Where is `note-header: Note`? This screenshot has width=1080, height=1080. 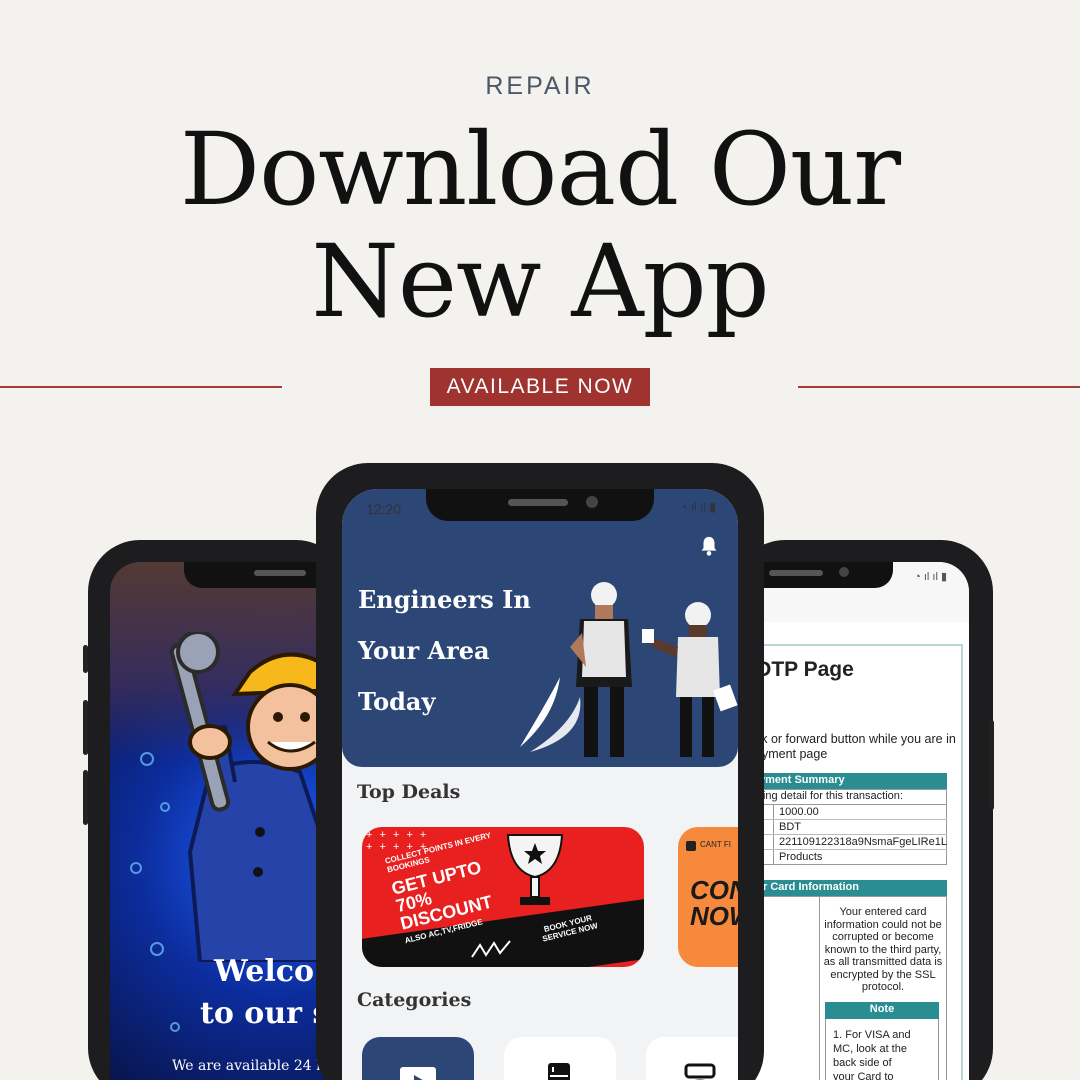
note-header: Note is located at coordinates (882, 1010).